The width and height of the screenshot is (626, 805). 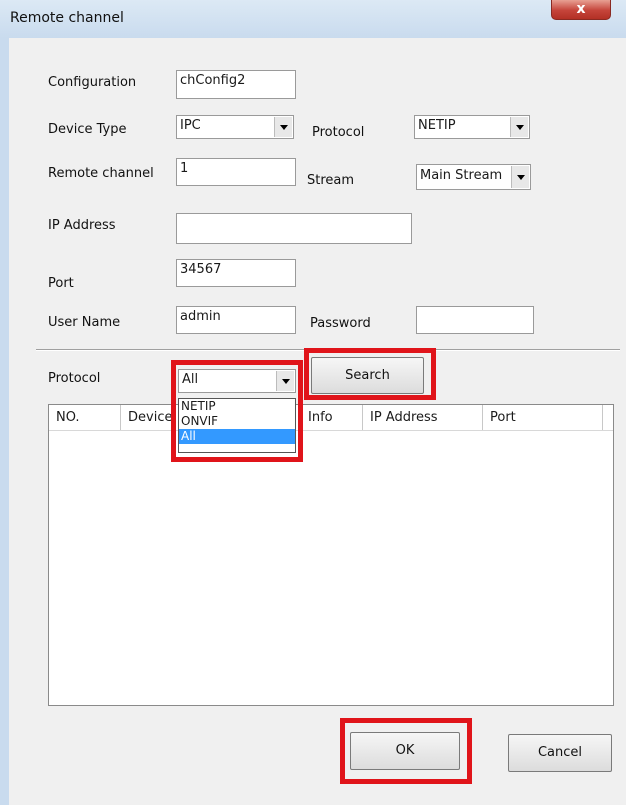 I want to click on close-icon: x, so click(x=581, y=9).